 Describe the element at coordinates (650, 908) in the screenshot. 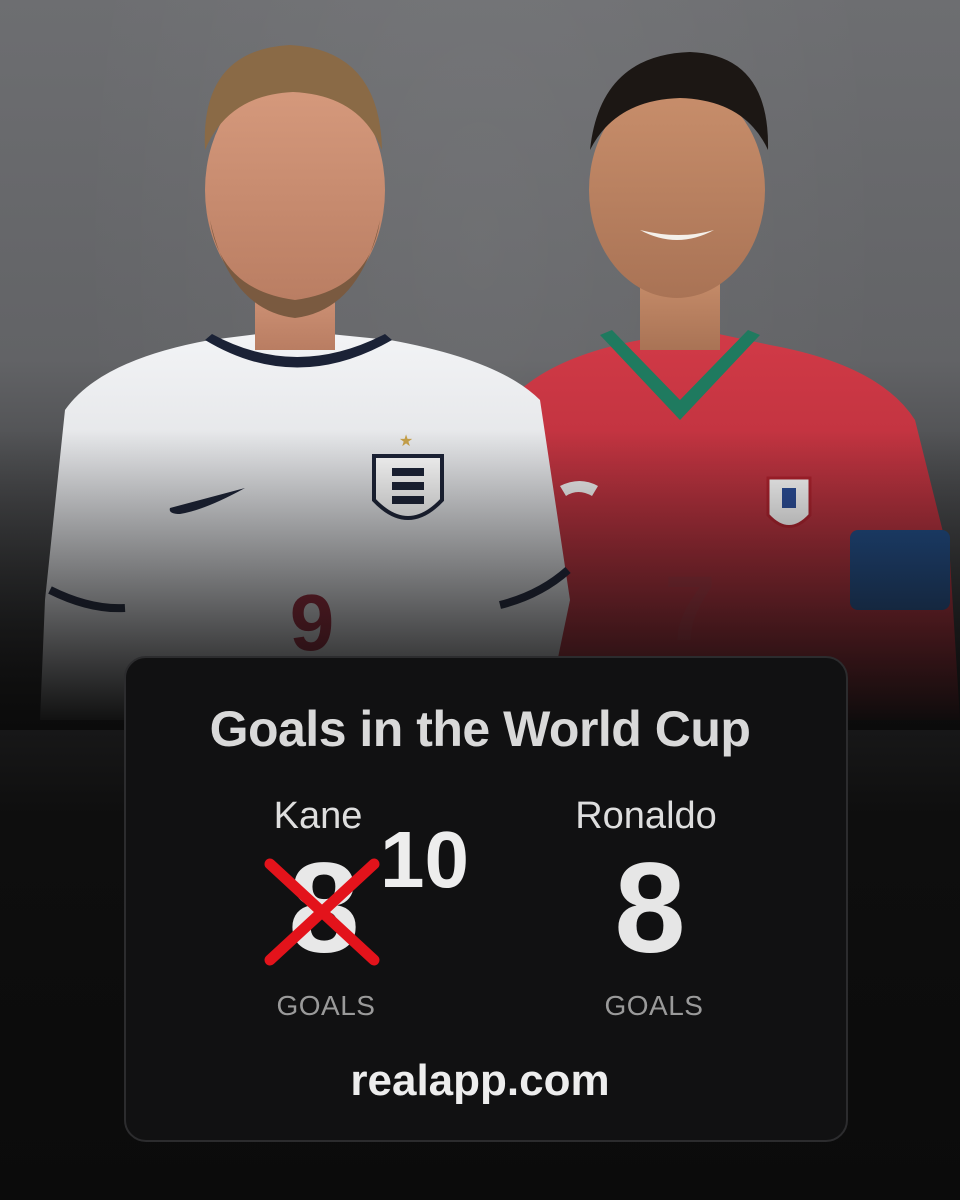

I see `ronaldo-goals: 8` at that location.